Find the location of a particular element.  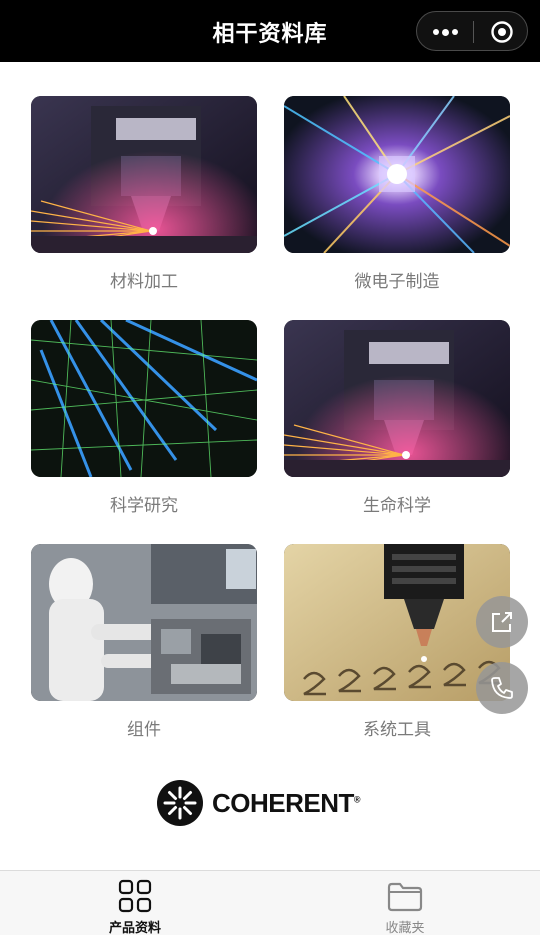

phone-icon is located at coordinates (502, 688).